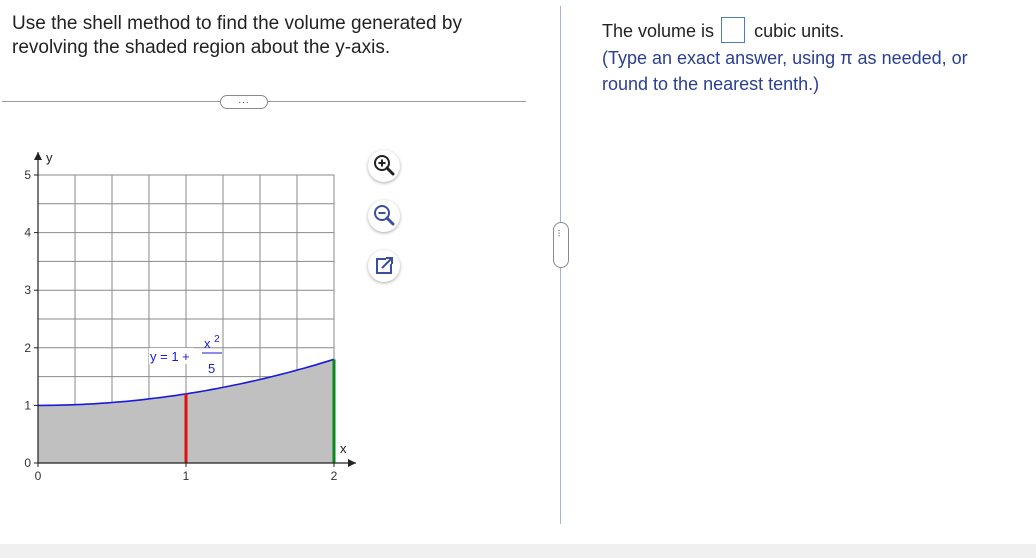 Image resolution: width=1036 pixels, height=558 pixels. I want to click on equation-numerator: x 2, so click(212, 342).